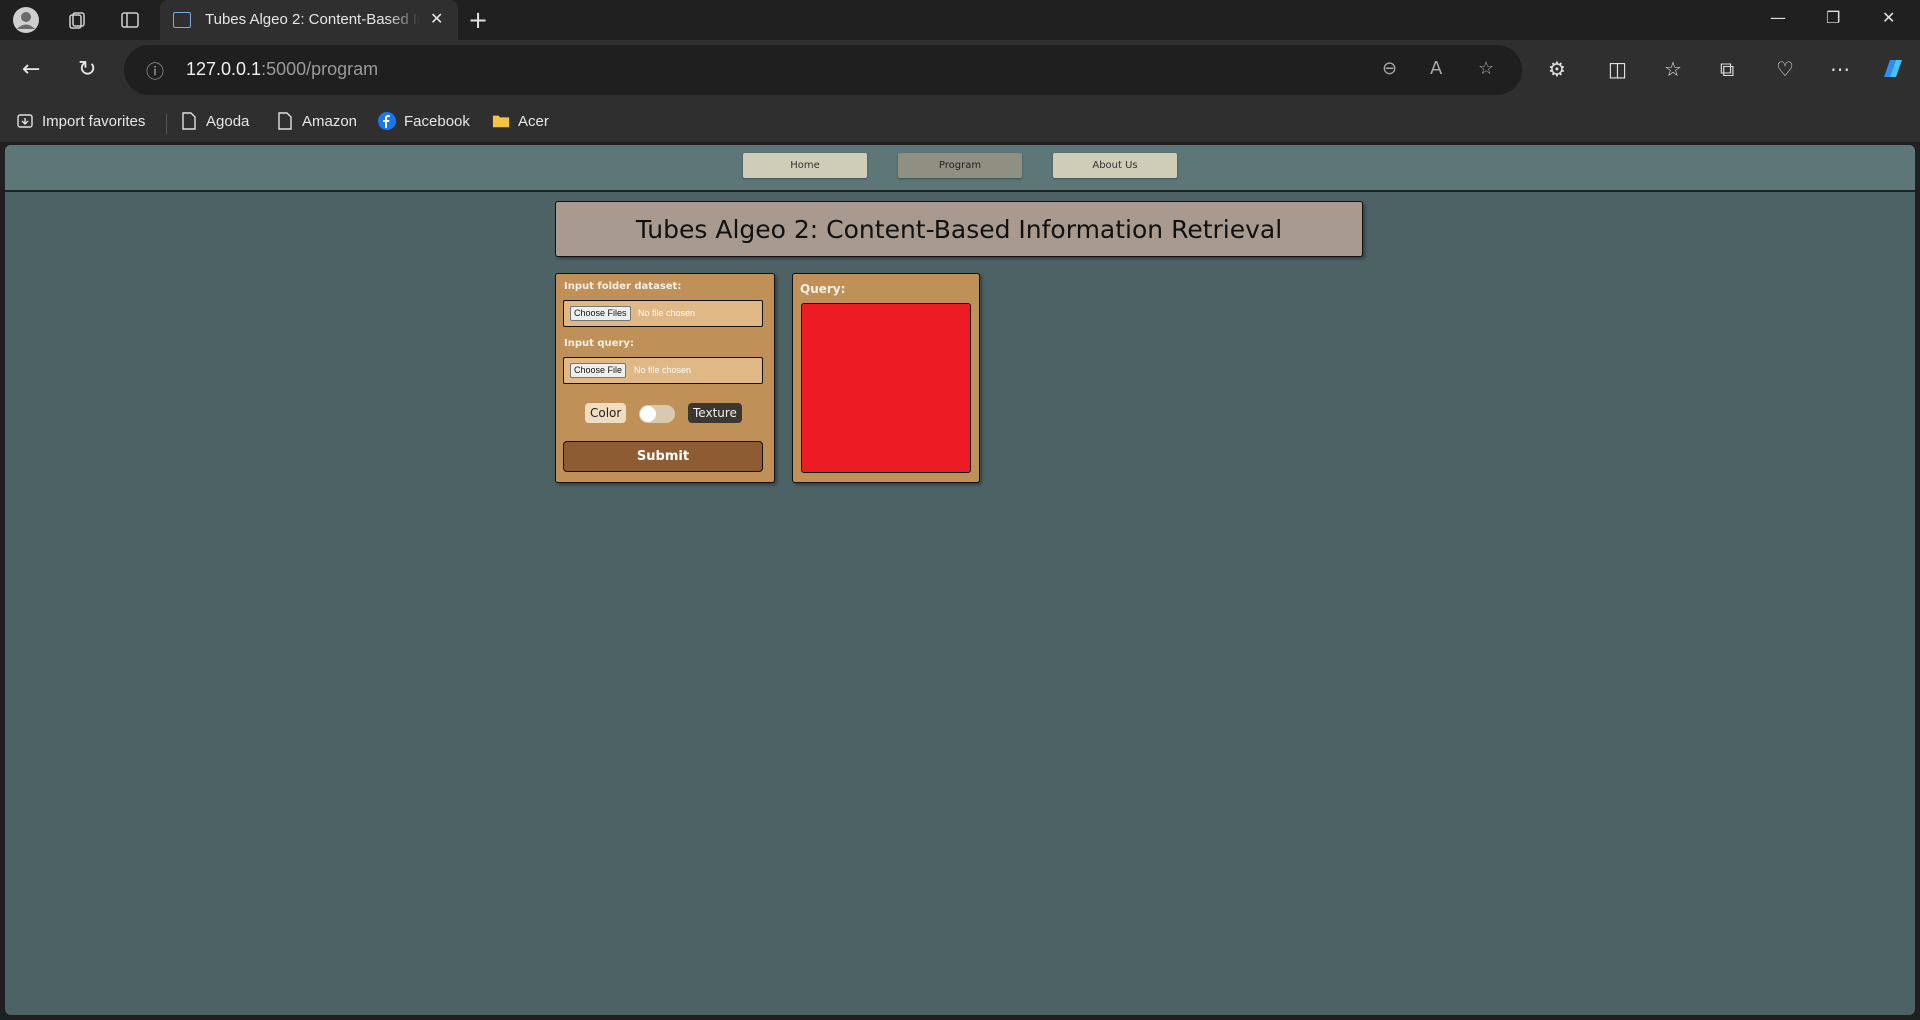  I want to click on browser-essentials-icon: ♡, so click(1785, 69).